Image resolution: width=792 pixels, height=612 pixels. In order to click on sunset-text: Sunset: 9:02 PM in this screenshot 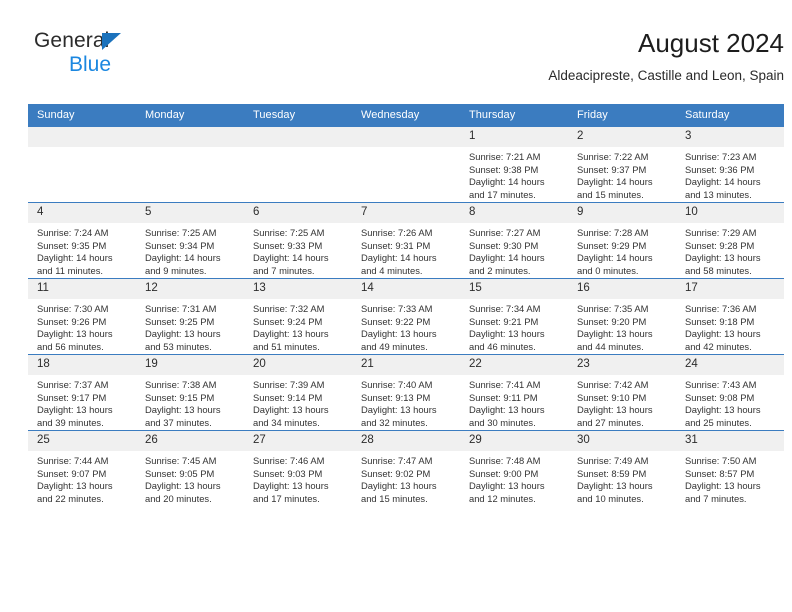, I will do `click(396, 473)`.